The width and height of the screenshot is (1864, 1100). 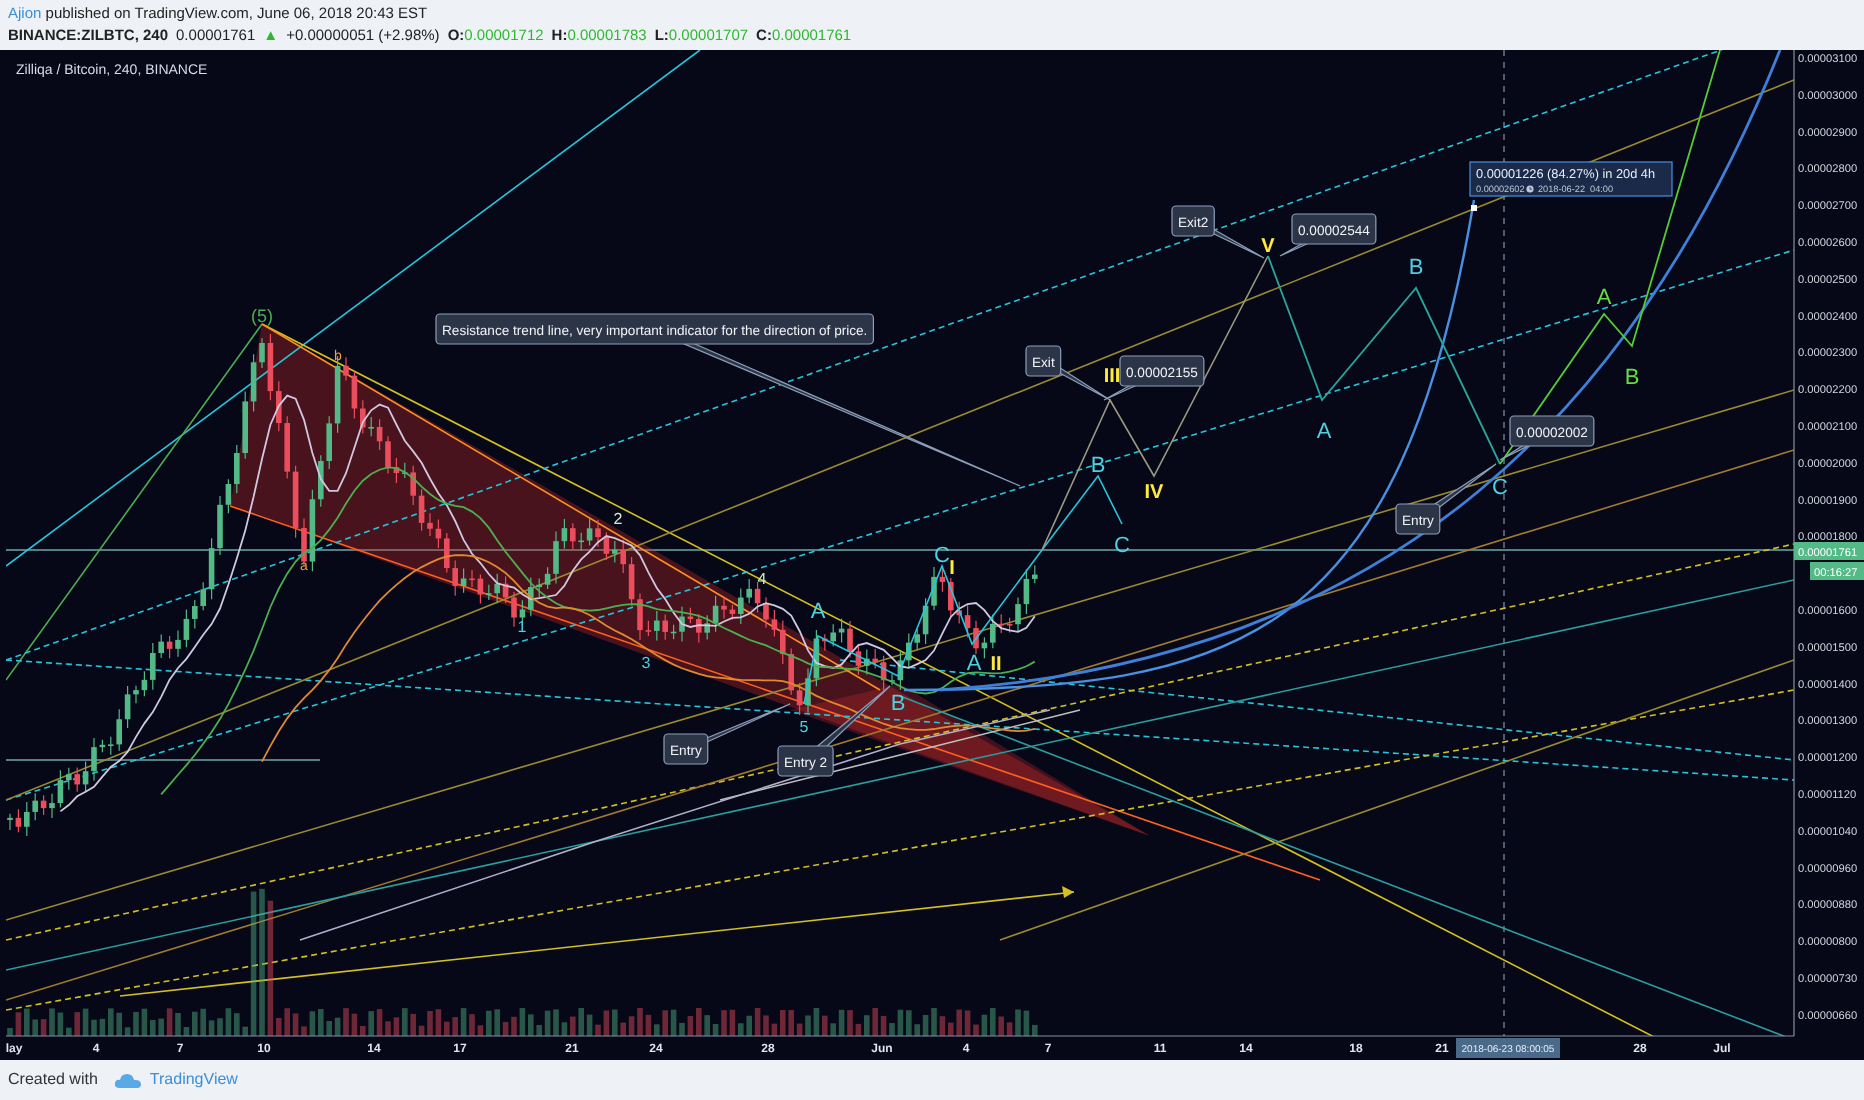 I want to click on wave-label: (5), so click(x=262, y=316).